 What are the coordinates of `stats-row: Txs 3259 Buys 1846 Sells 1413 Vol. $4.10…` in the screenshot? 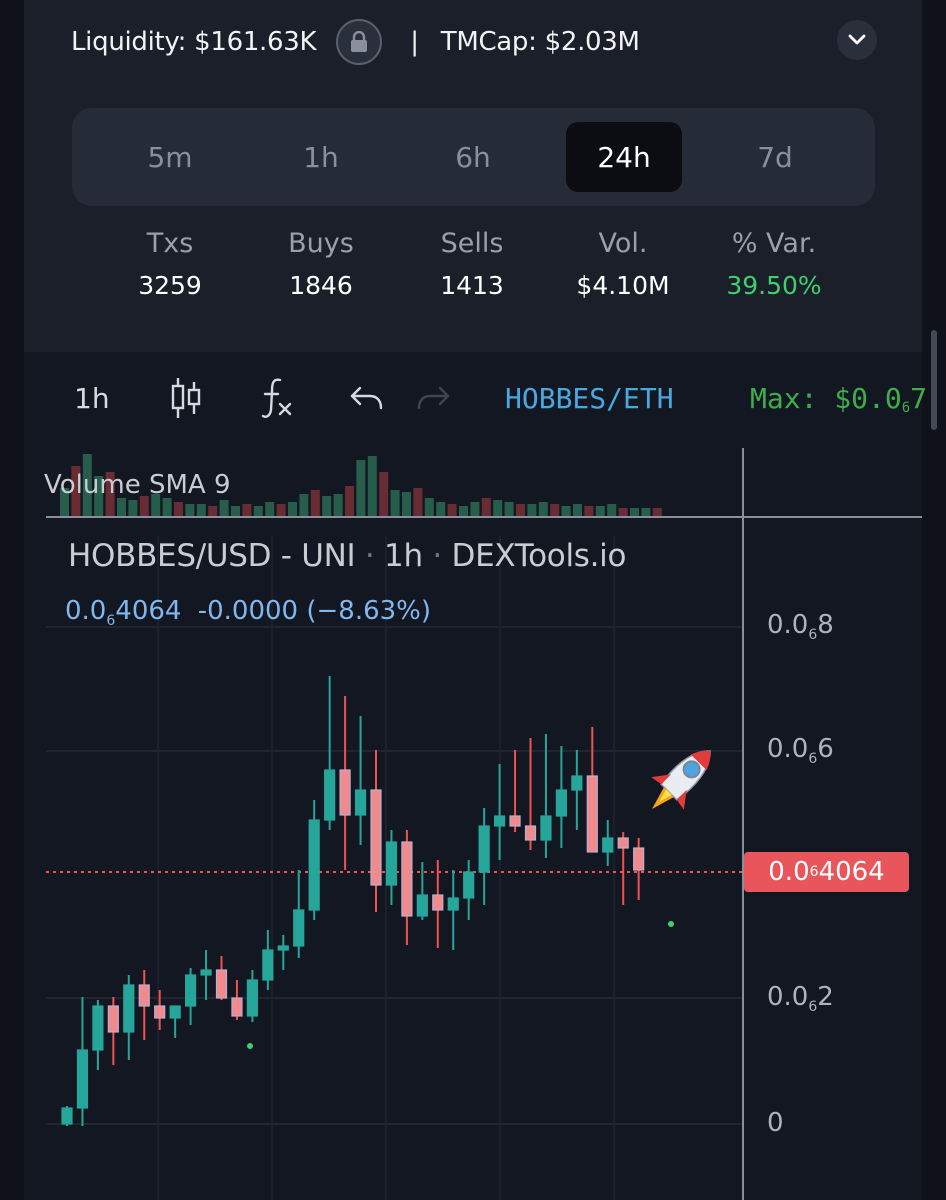 It's located at (473, 273).